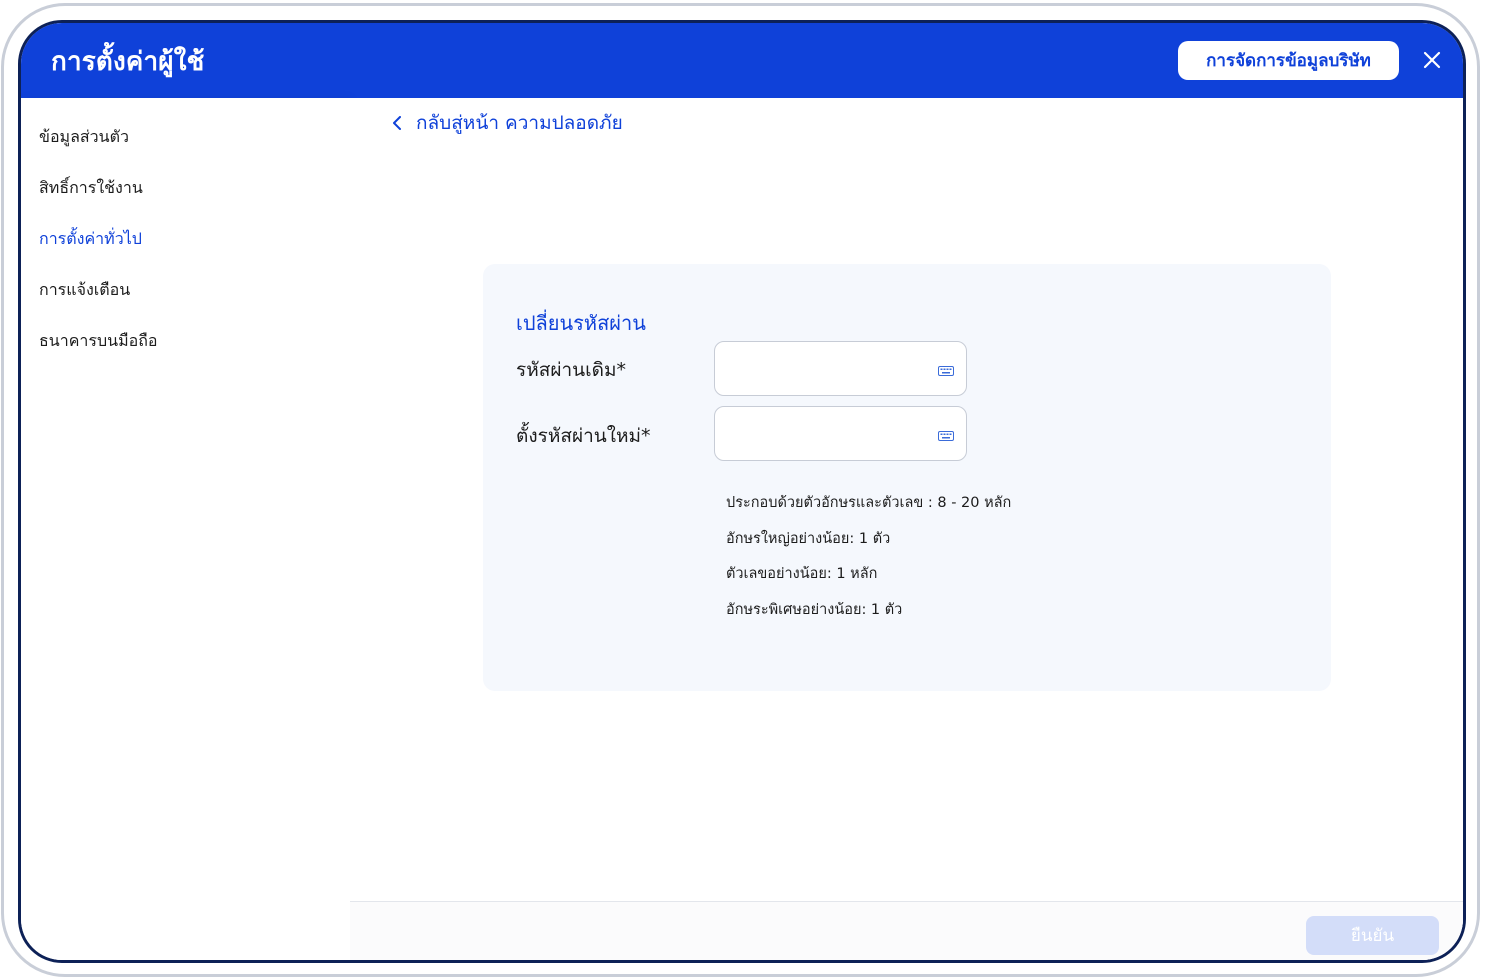  What do you see at coordinates (906, 931) in the screenshot?
I see `footer-bar: ยืนยัน` at bounding box center [906, 931].